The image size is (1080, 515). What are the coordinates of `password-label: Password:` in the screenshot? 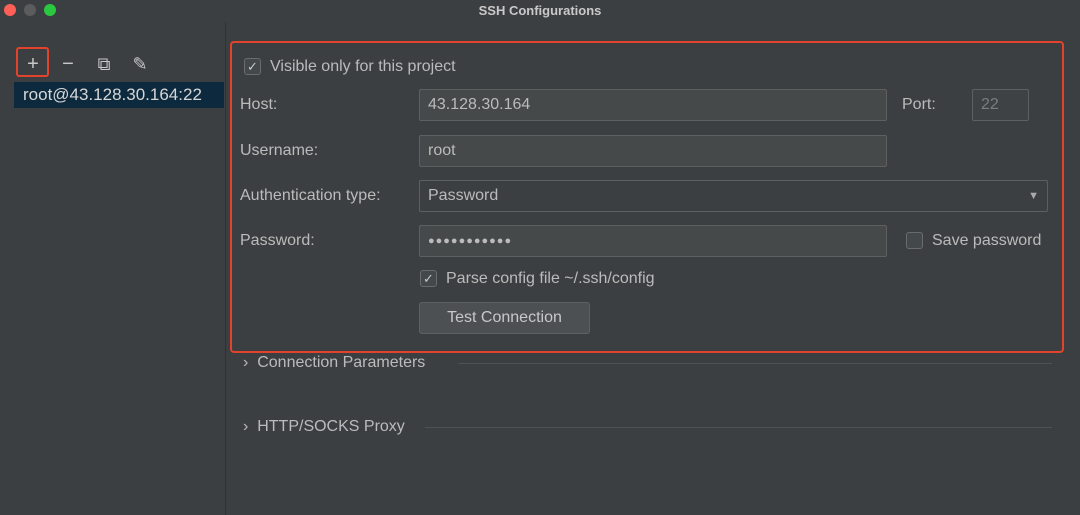 It's located at (277, 240).